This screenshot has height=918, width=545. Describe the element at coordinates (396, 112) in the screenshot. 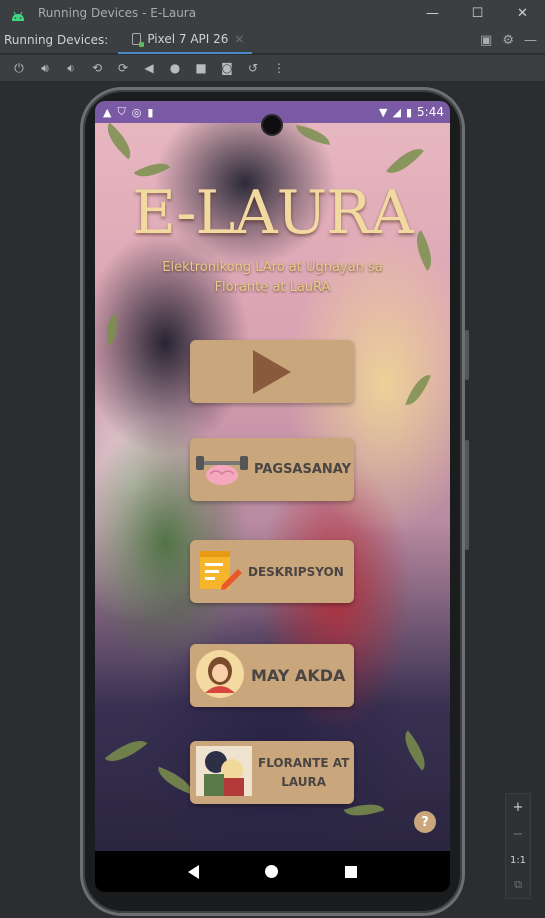

I see `signal-icon: ◢` at that location.